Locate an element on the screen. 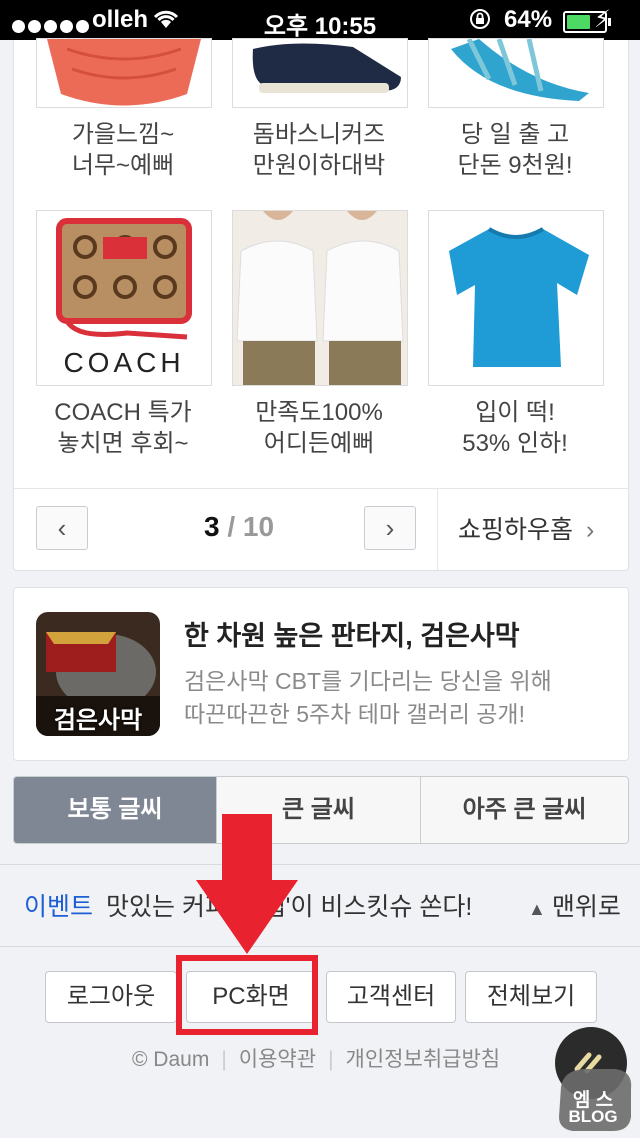 The image size is (640, 1138). ad-title: 한 차원 높은 판타지, 검은사막 is located at coordinates (352, 633).